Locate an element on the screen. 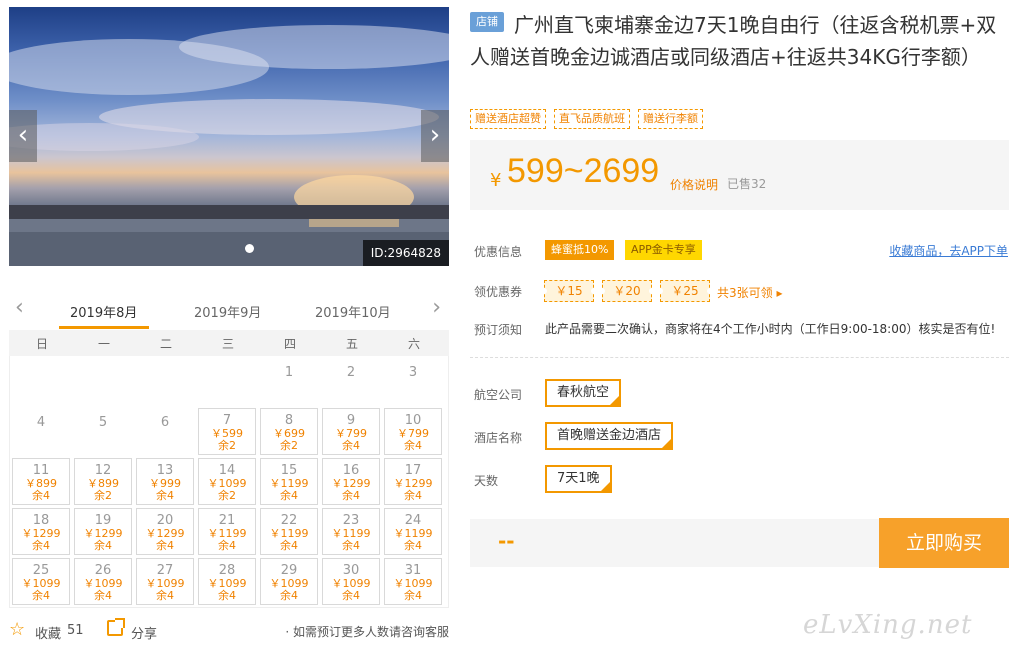 This screenshot has height=663, width=1010. tab-month-sep: 2019年9月 is located at coordinates (227, 311).